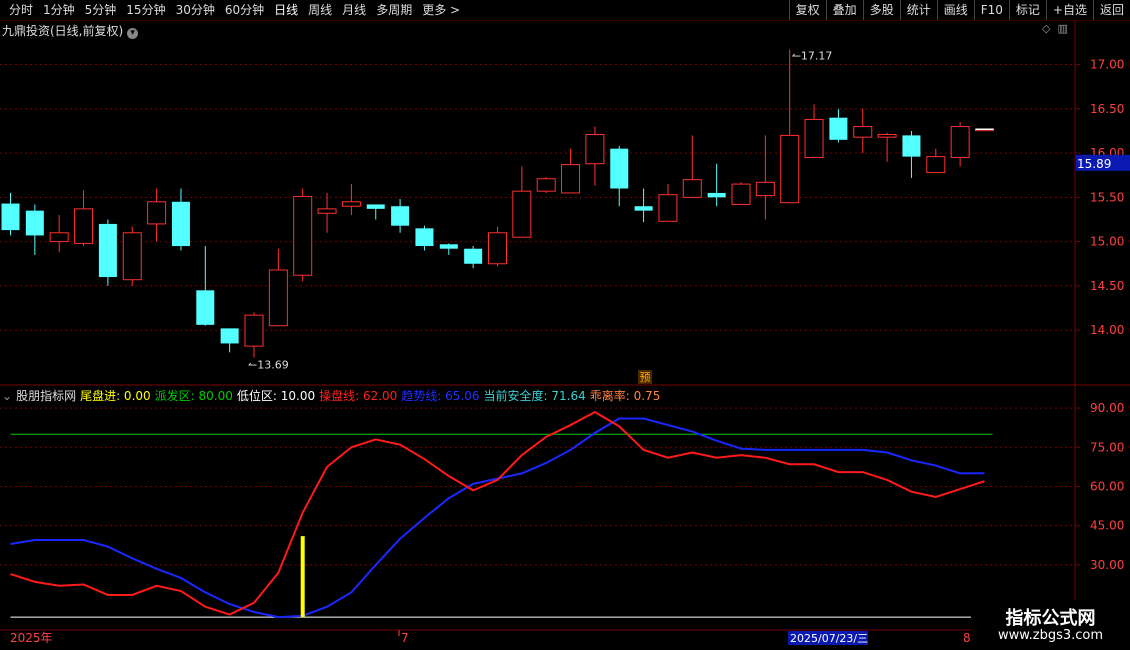 Image resolution: width=1130 pixels, height=650 pixels. Describe the element at coordinates (534, 396) in the screenshot. I see `indicator-item-5: 当前安全度: 71.64` at that location.